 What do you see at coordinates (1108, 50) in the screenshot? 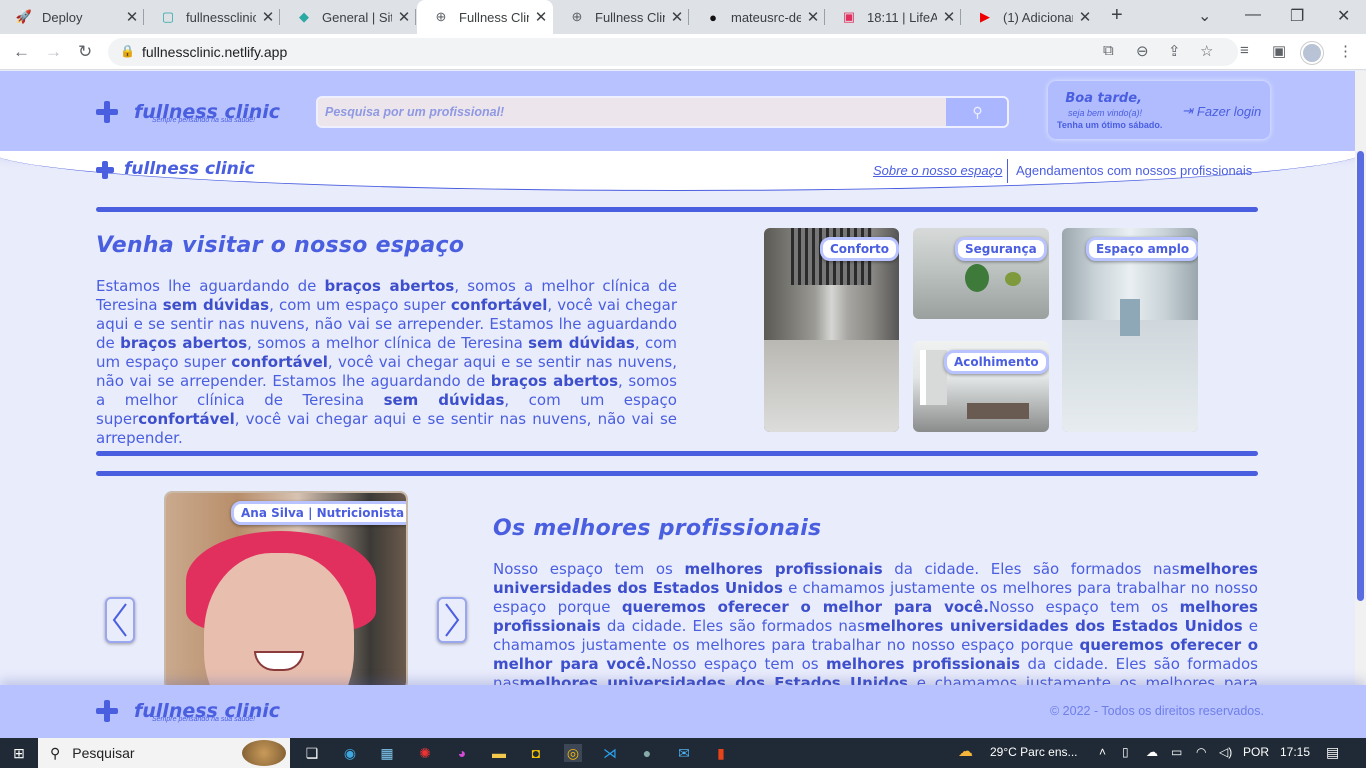
I see `translate-icon: ⧉` at bounding box center [1108, 50].